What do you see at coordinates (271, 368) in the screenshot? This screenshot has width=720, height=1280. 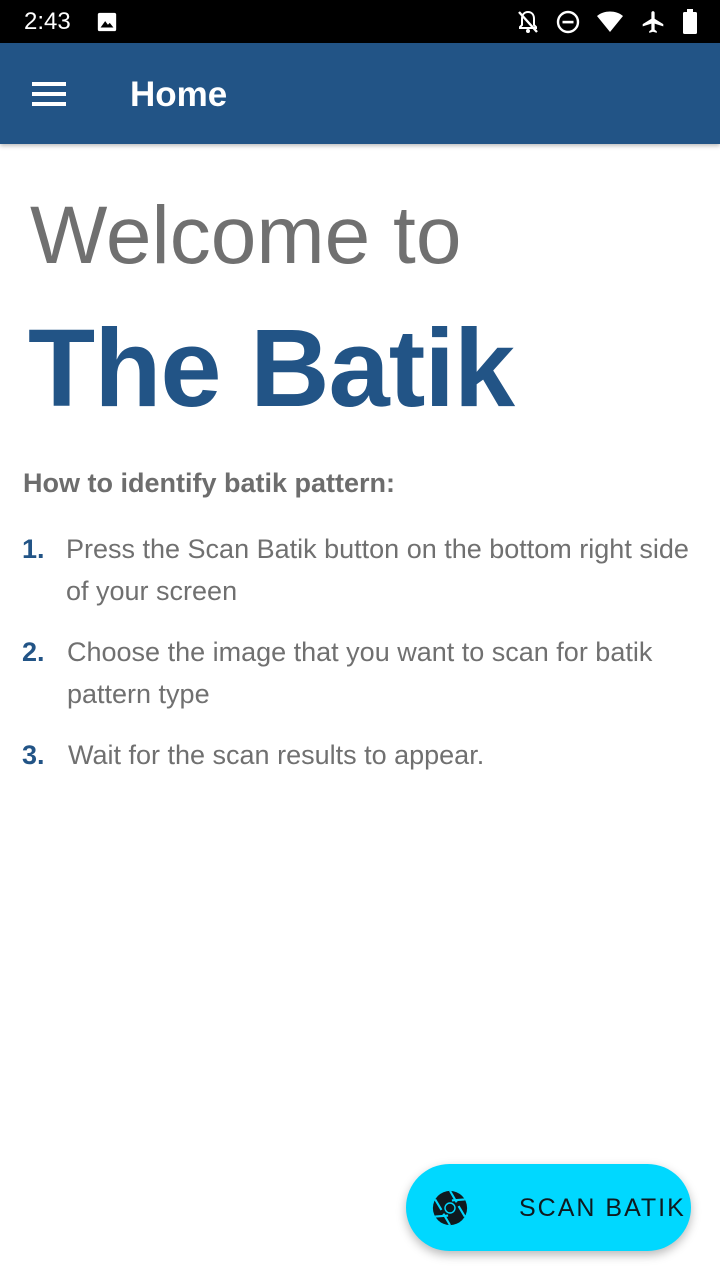 I see `app-name-heading: The Batik` at bounding box center [271, 368].